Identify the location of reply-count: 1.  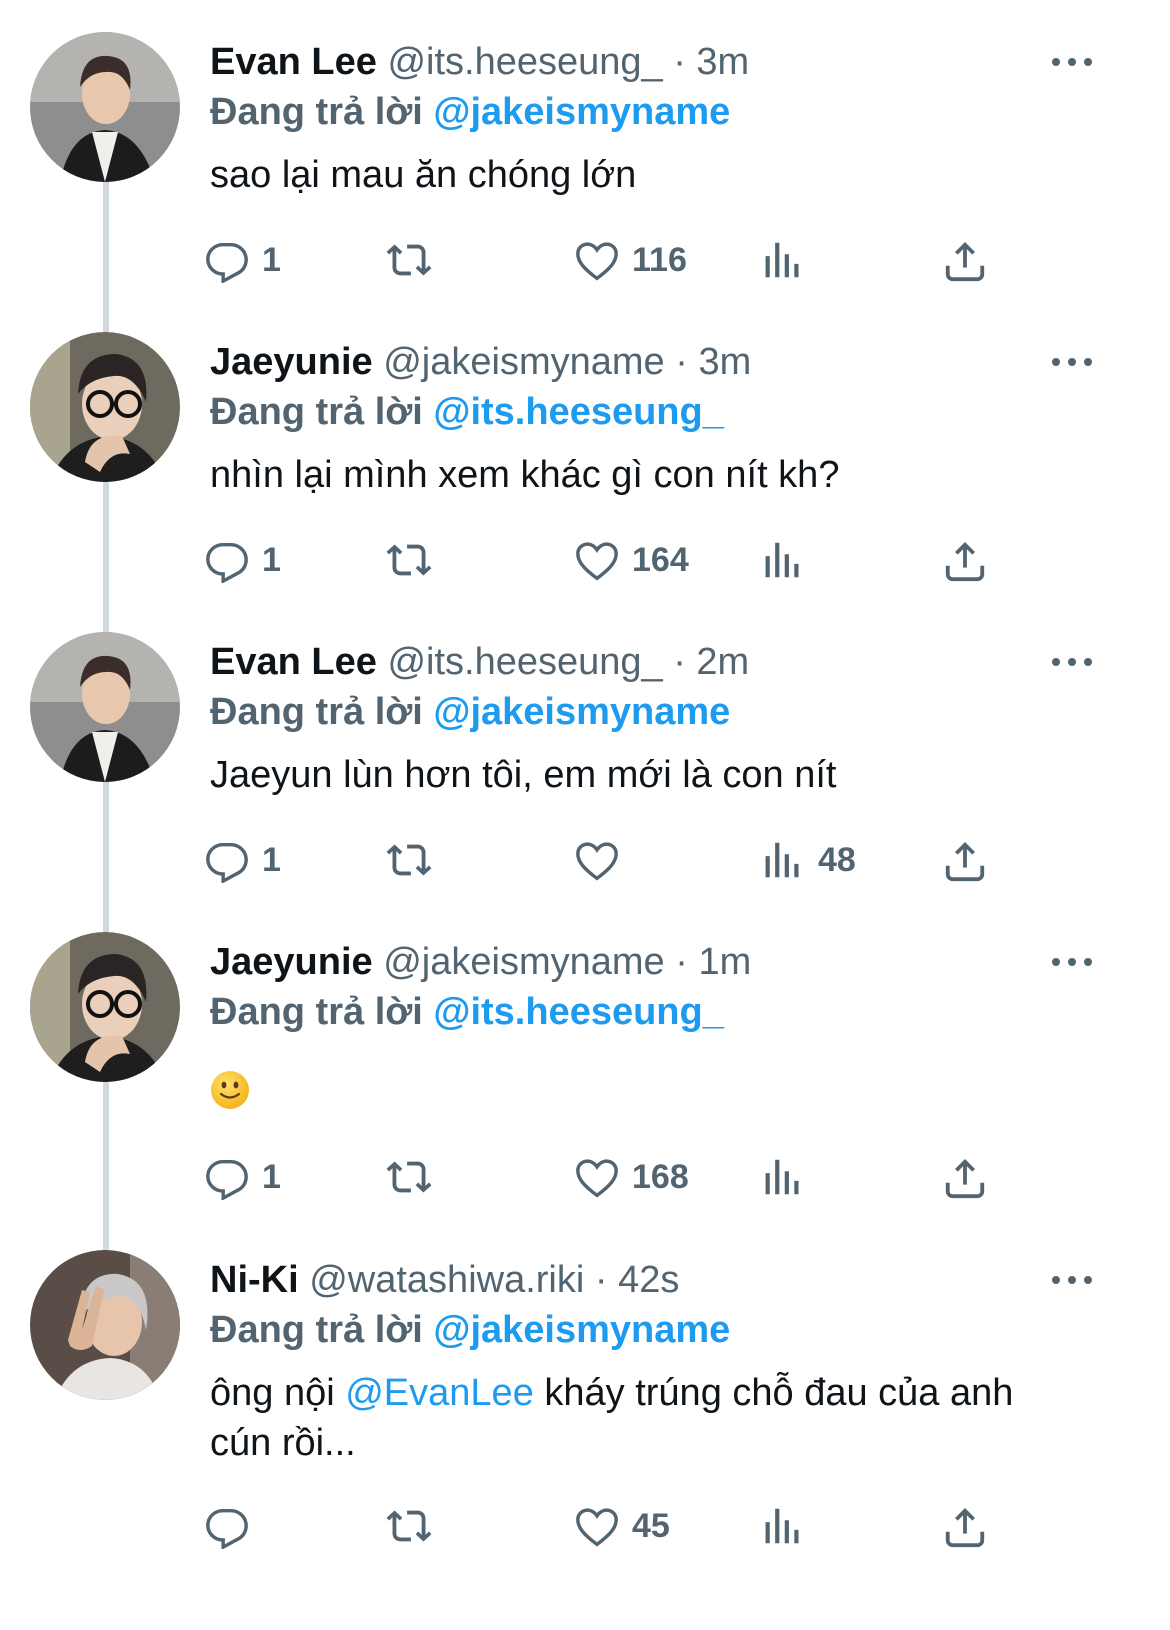
(271, 259).